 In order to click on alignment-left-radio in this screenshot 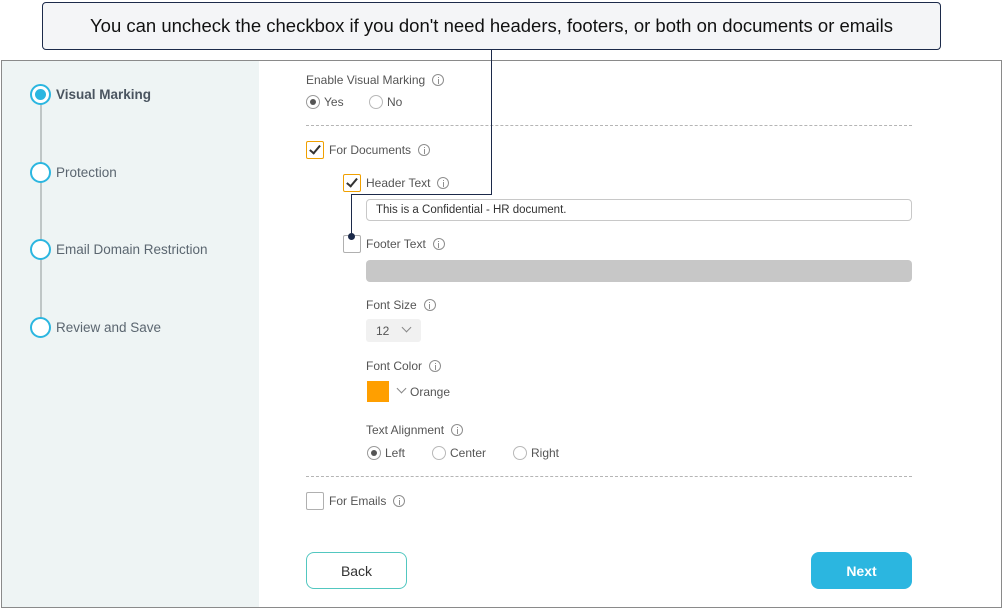, I will do `click(374, 453)`.